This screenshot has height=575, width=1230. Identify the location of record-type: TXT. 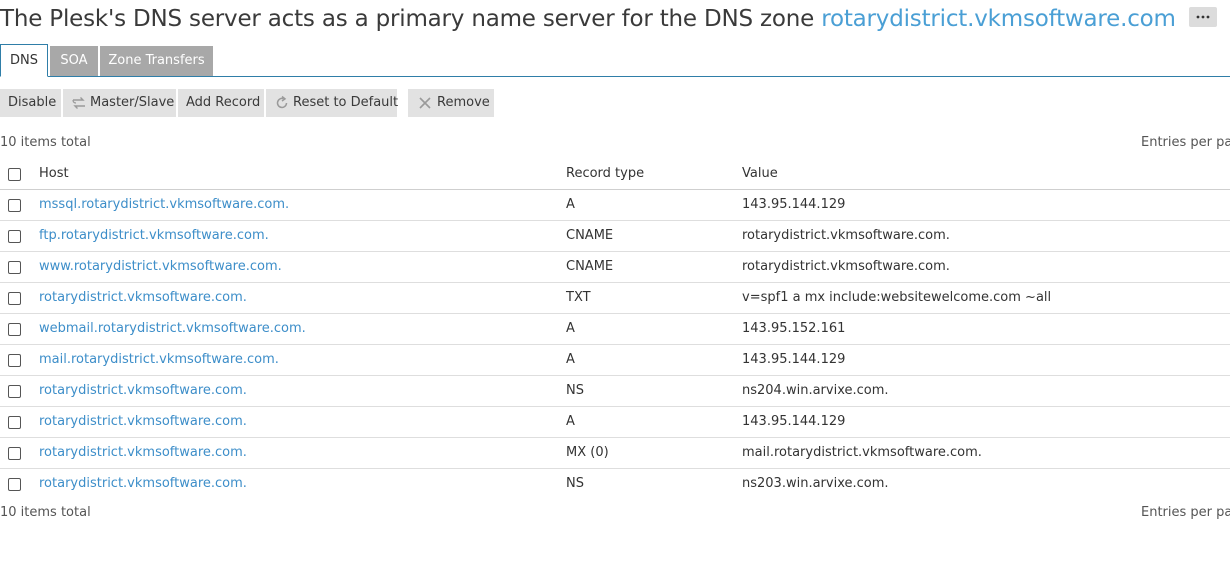
(578, 297).